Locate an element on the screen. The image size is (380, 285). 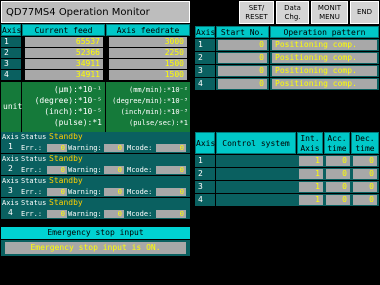
mcode-value-3: 0 is located at coordinates (171, 192).